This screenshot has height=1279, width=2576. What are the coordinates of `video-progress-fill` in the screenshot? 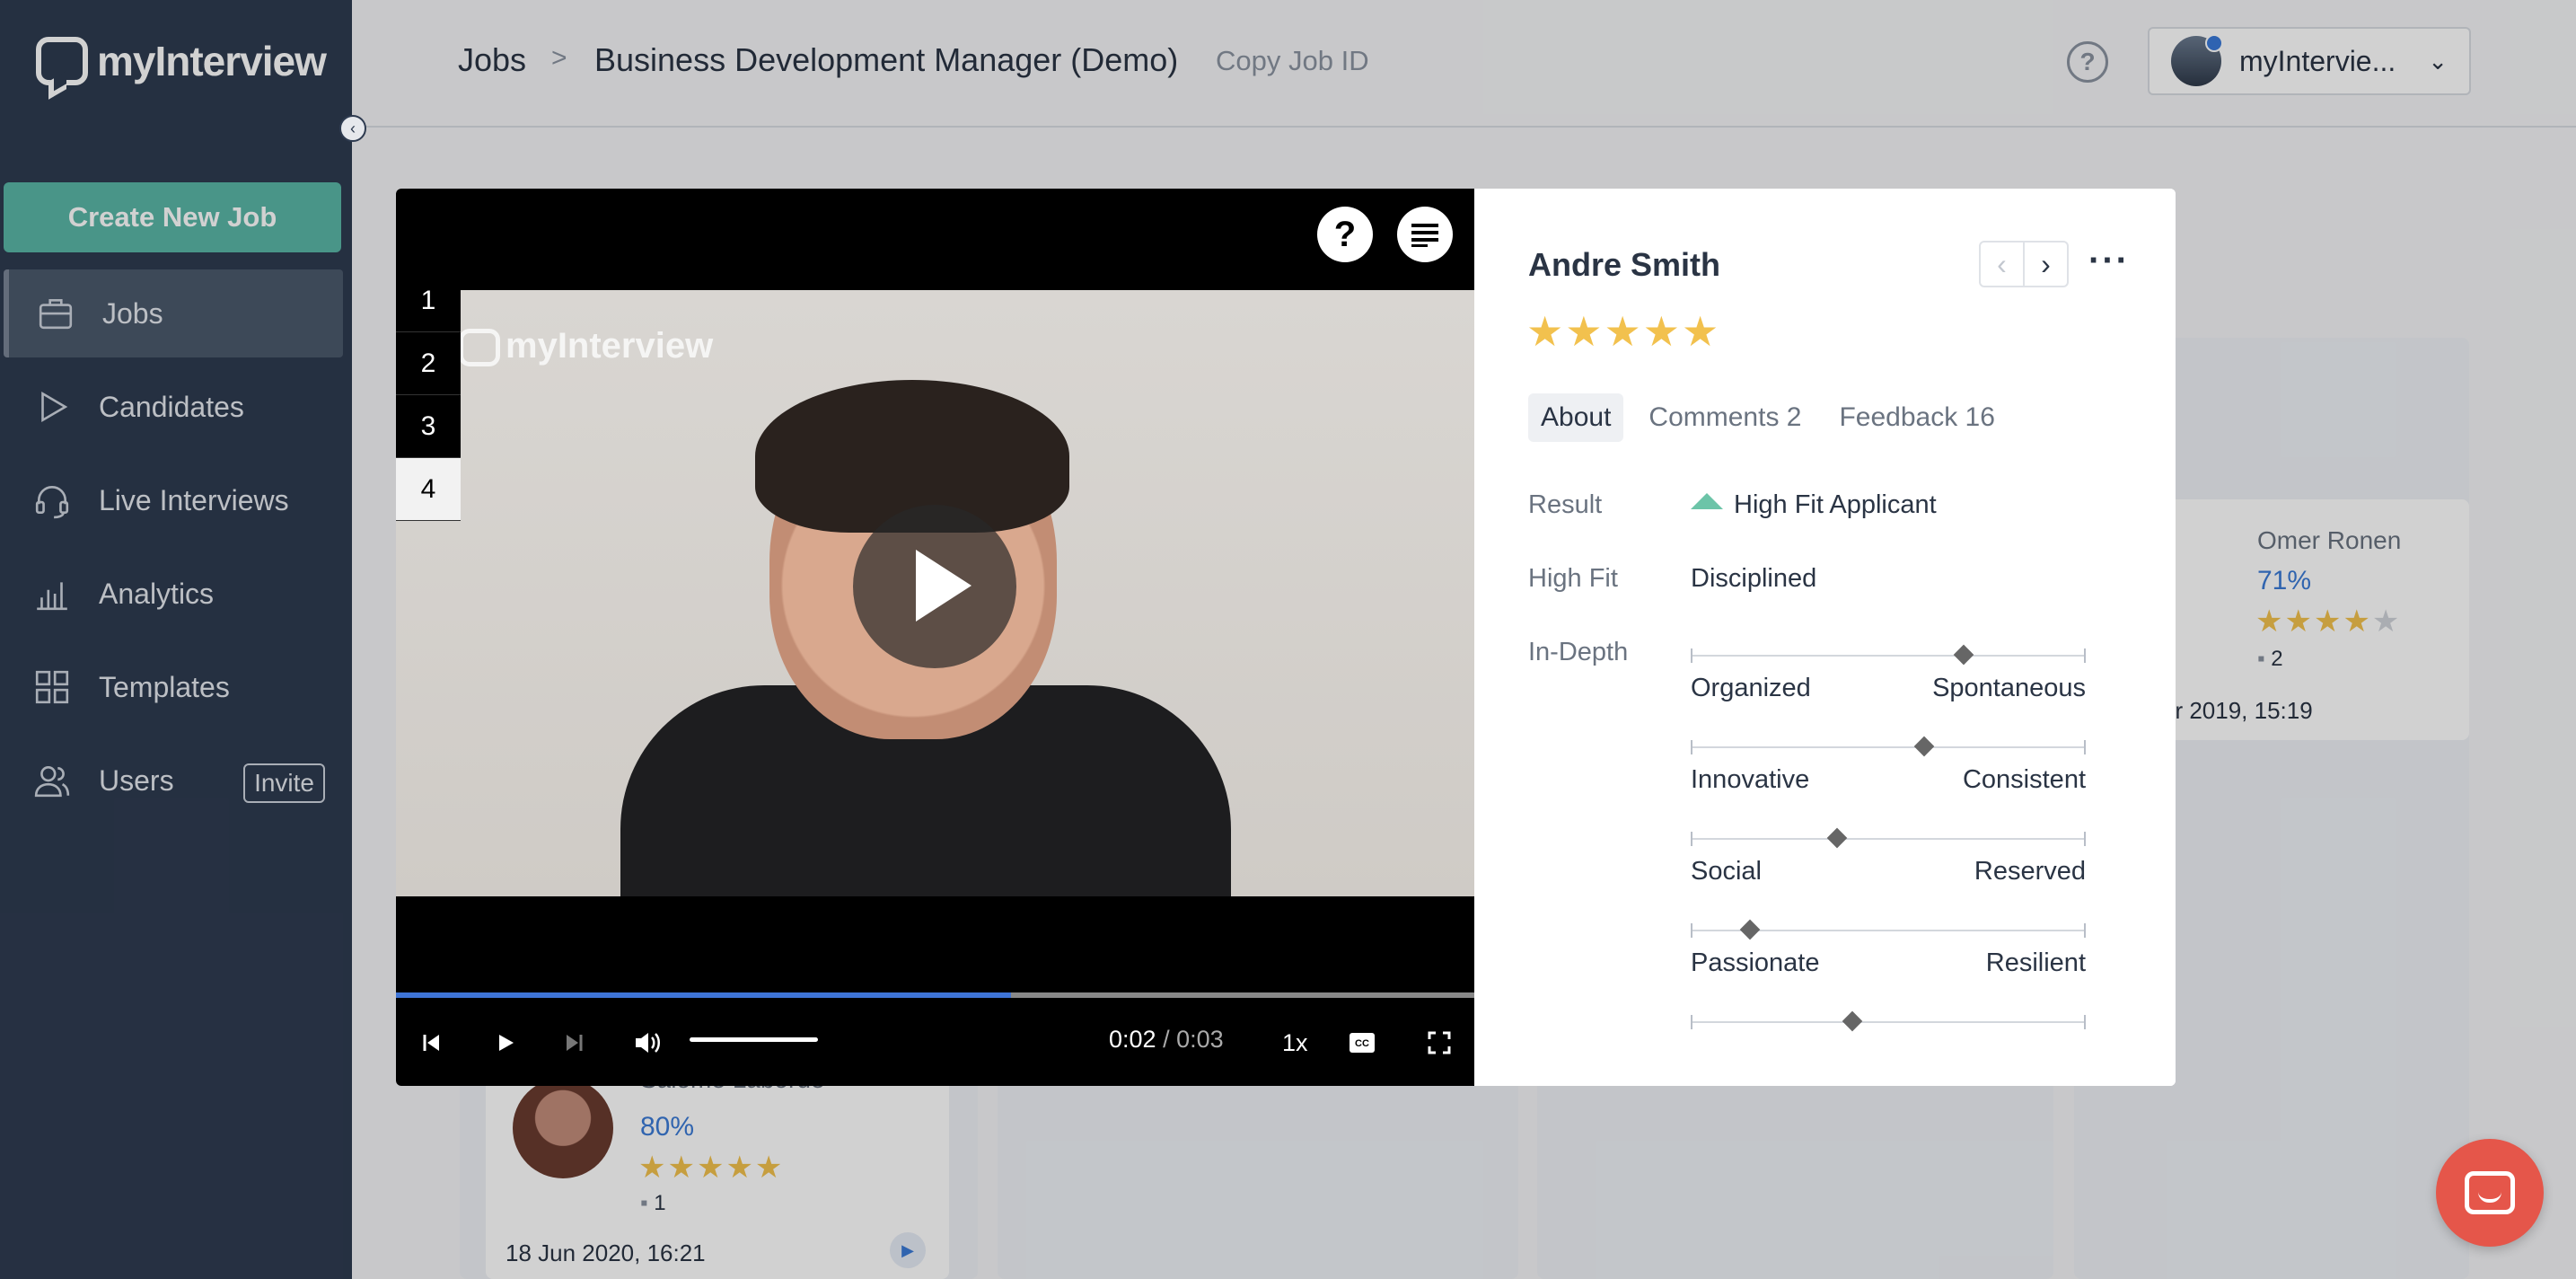 It's located at (704, 995).